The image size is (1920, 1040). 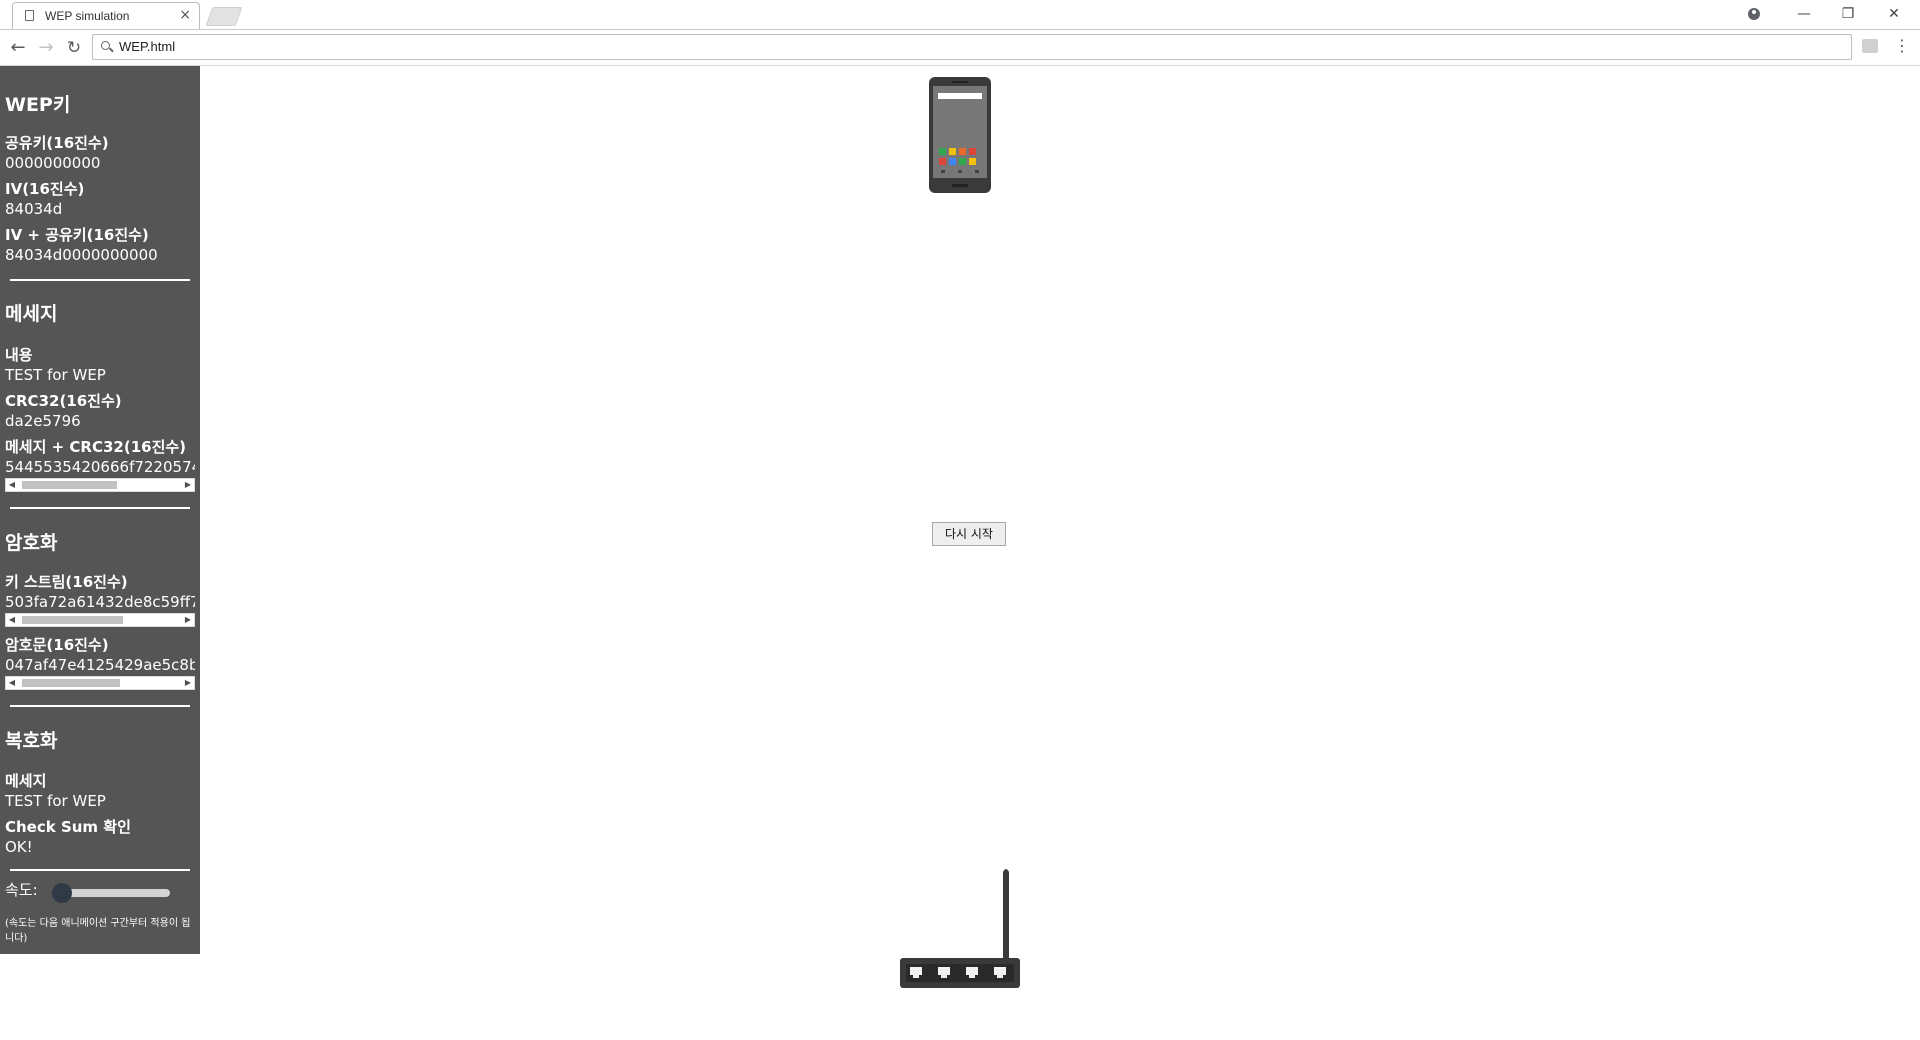 What do you see at coordinates (45, 189) in the screenshot?
I see `iv-label: IV(16진수)` at bounding box center [45, 189].